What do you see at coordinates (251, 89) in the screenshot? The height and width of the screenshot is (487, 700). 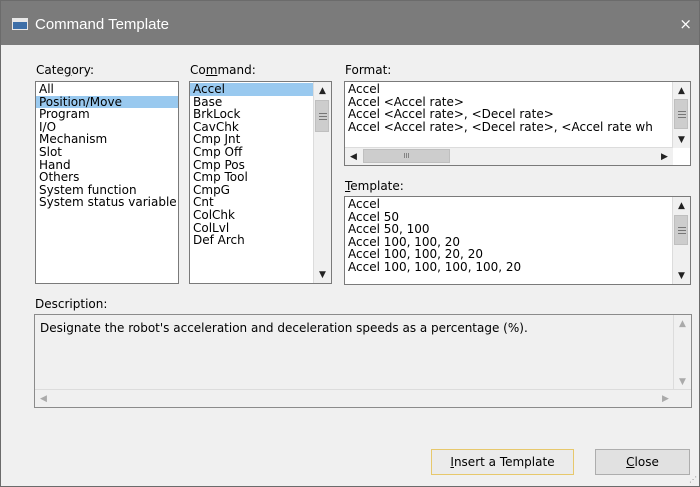 I see `command-item: Accel` at bounding box center [251, 89].